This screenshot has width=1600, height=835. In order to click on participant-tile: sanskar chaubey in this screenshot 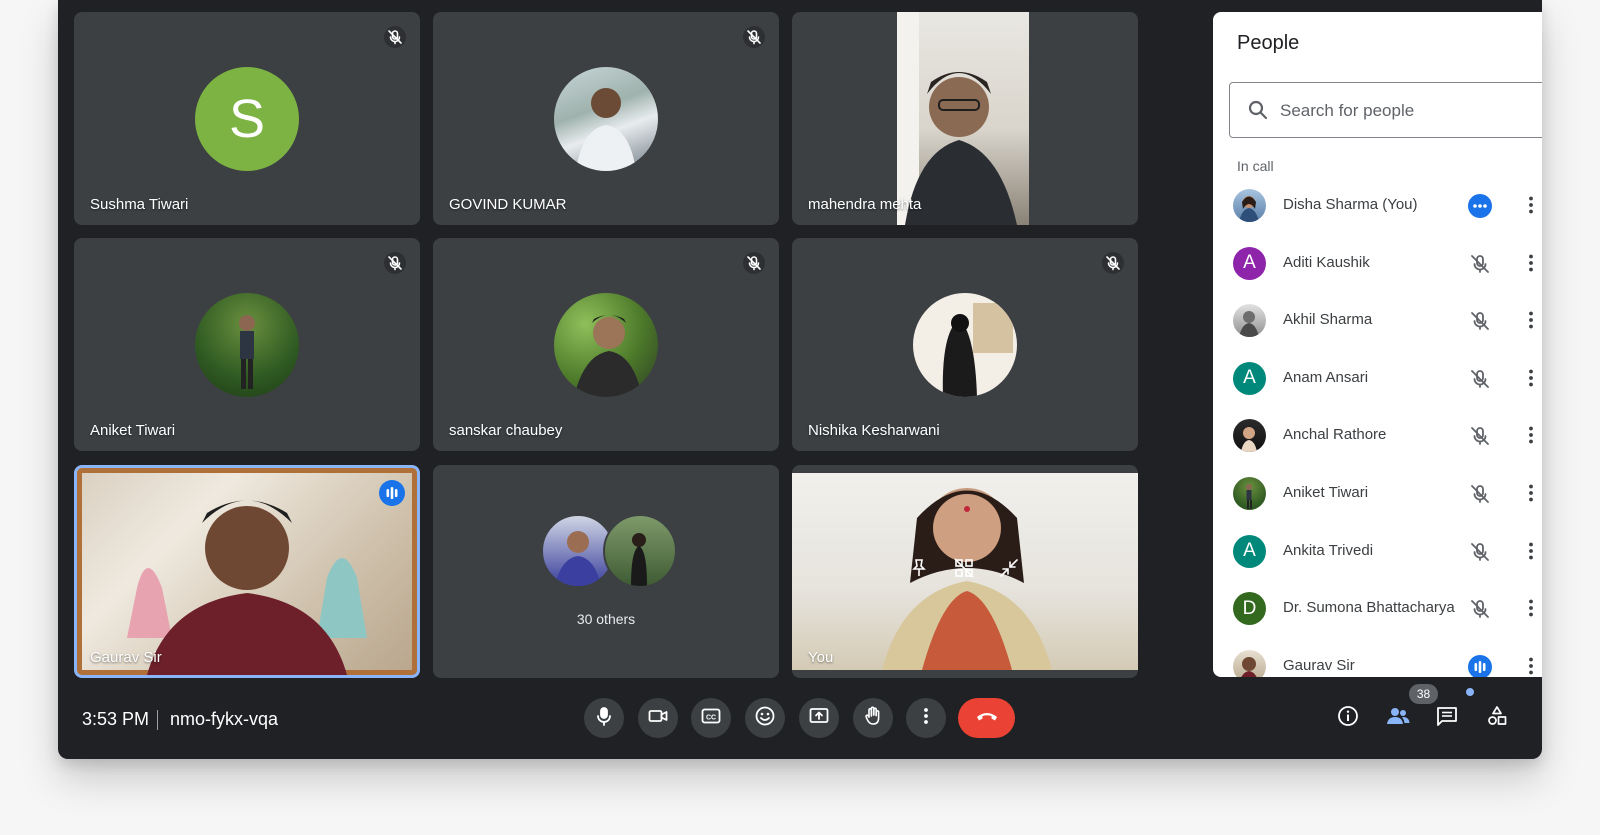, I will do `click(606, 344)`.